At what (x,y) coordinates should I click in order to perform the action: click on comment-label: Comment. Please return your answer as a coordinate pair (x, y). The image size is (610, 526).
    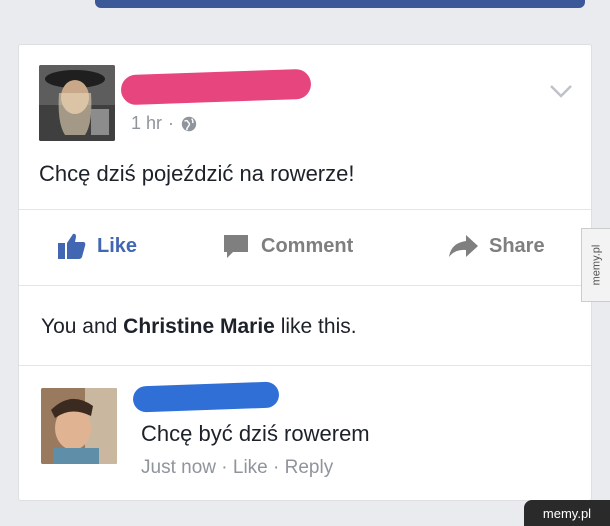
    Looking at the image, I should click on (307, 245).